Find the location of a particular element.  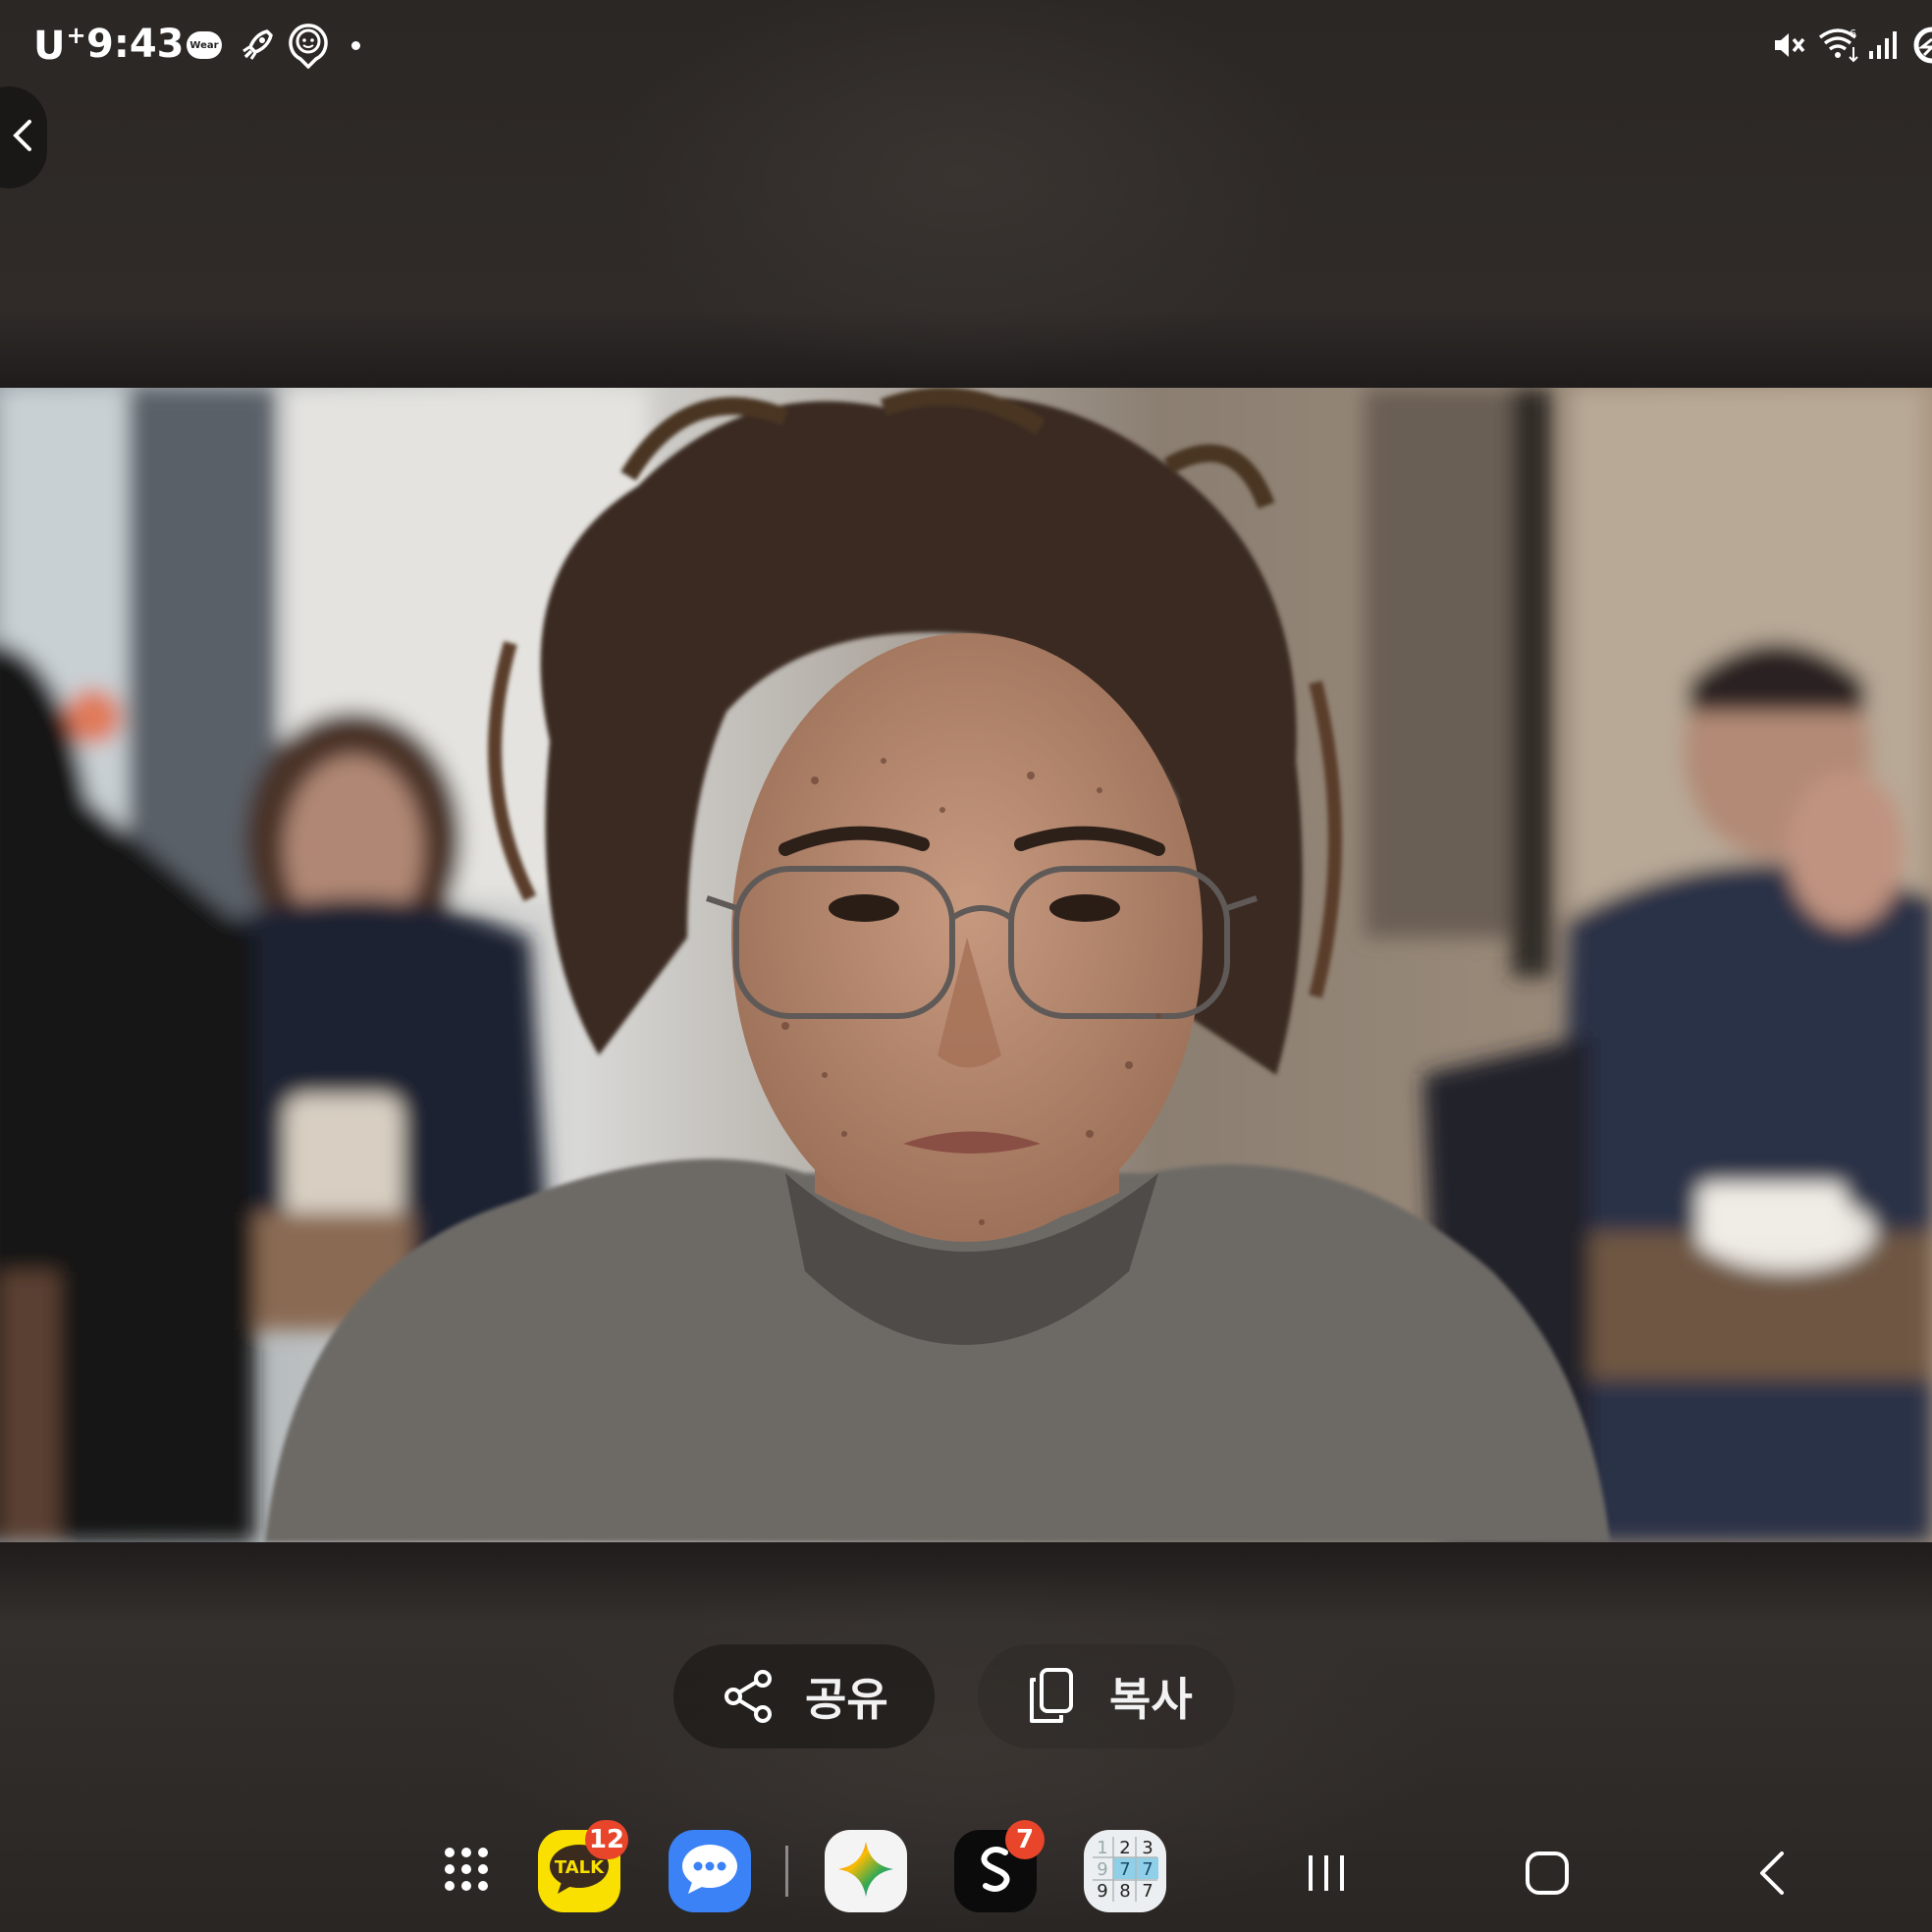

gemini-app is located at coordinates (866, 1871).